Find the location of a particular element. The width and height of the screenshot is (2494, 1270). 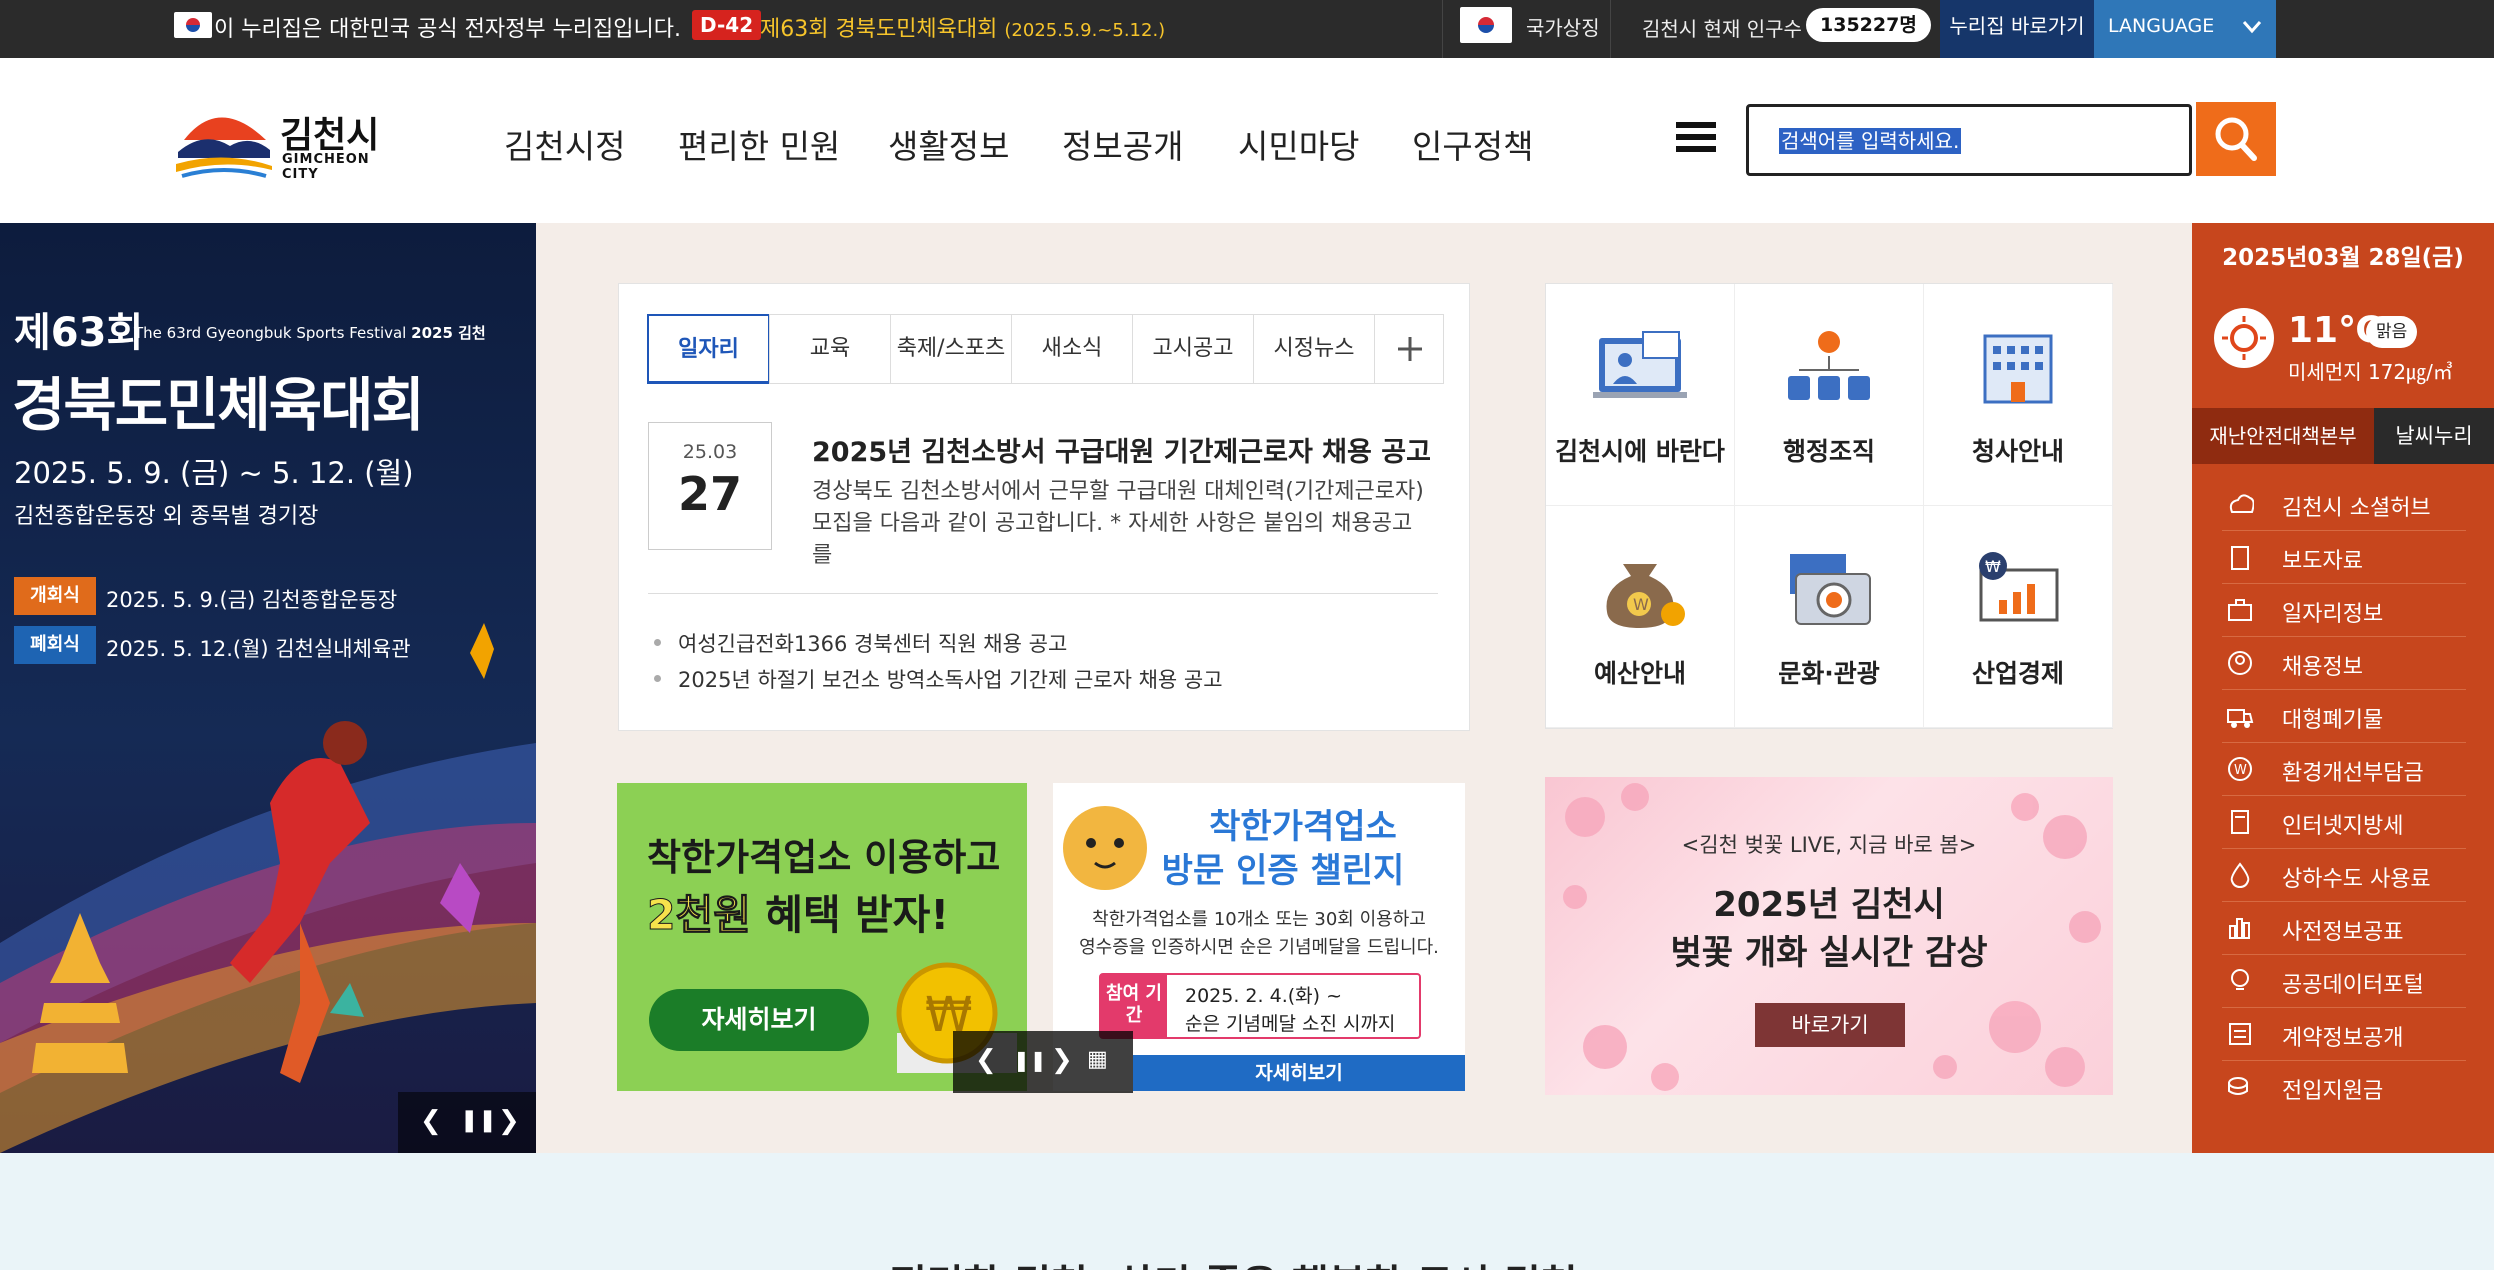

quick-label: 청사안내 is located at coordinates (2017, 451).